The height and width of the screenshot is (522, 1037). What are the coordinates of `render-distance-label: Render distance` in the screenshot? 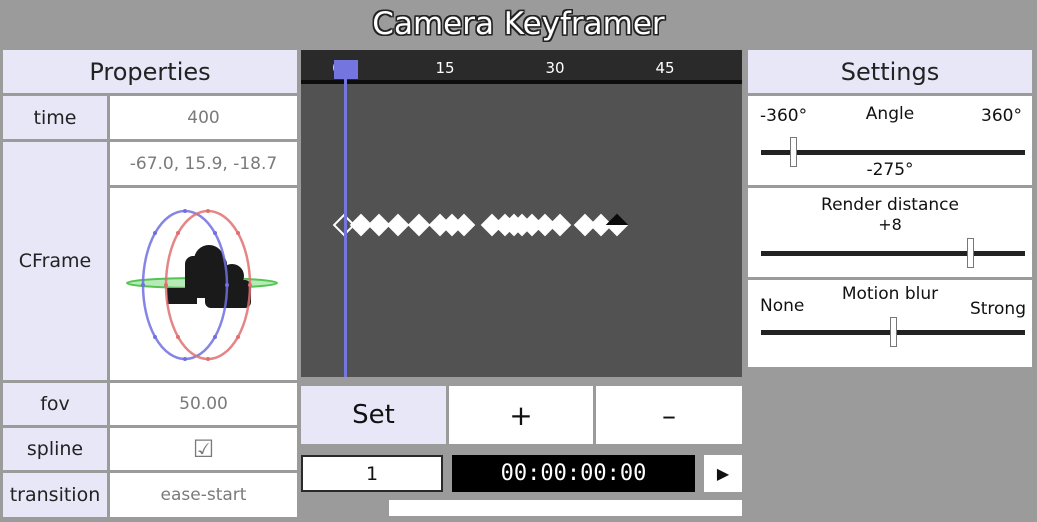 It's located at (890, 205).